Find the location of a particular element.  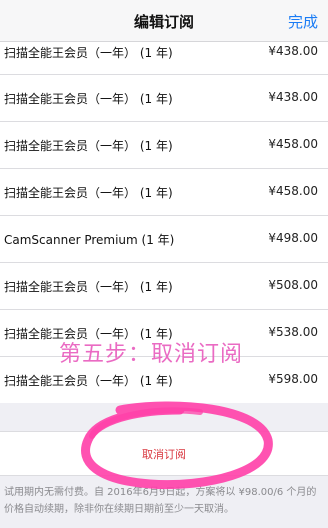

subscription-name: CamScanner Premium (1 年) is located at coordinates (89, 240).